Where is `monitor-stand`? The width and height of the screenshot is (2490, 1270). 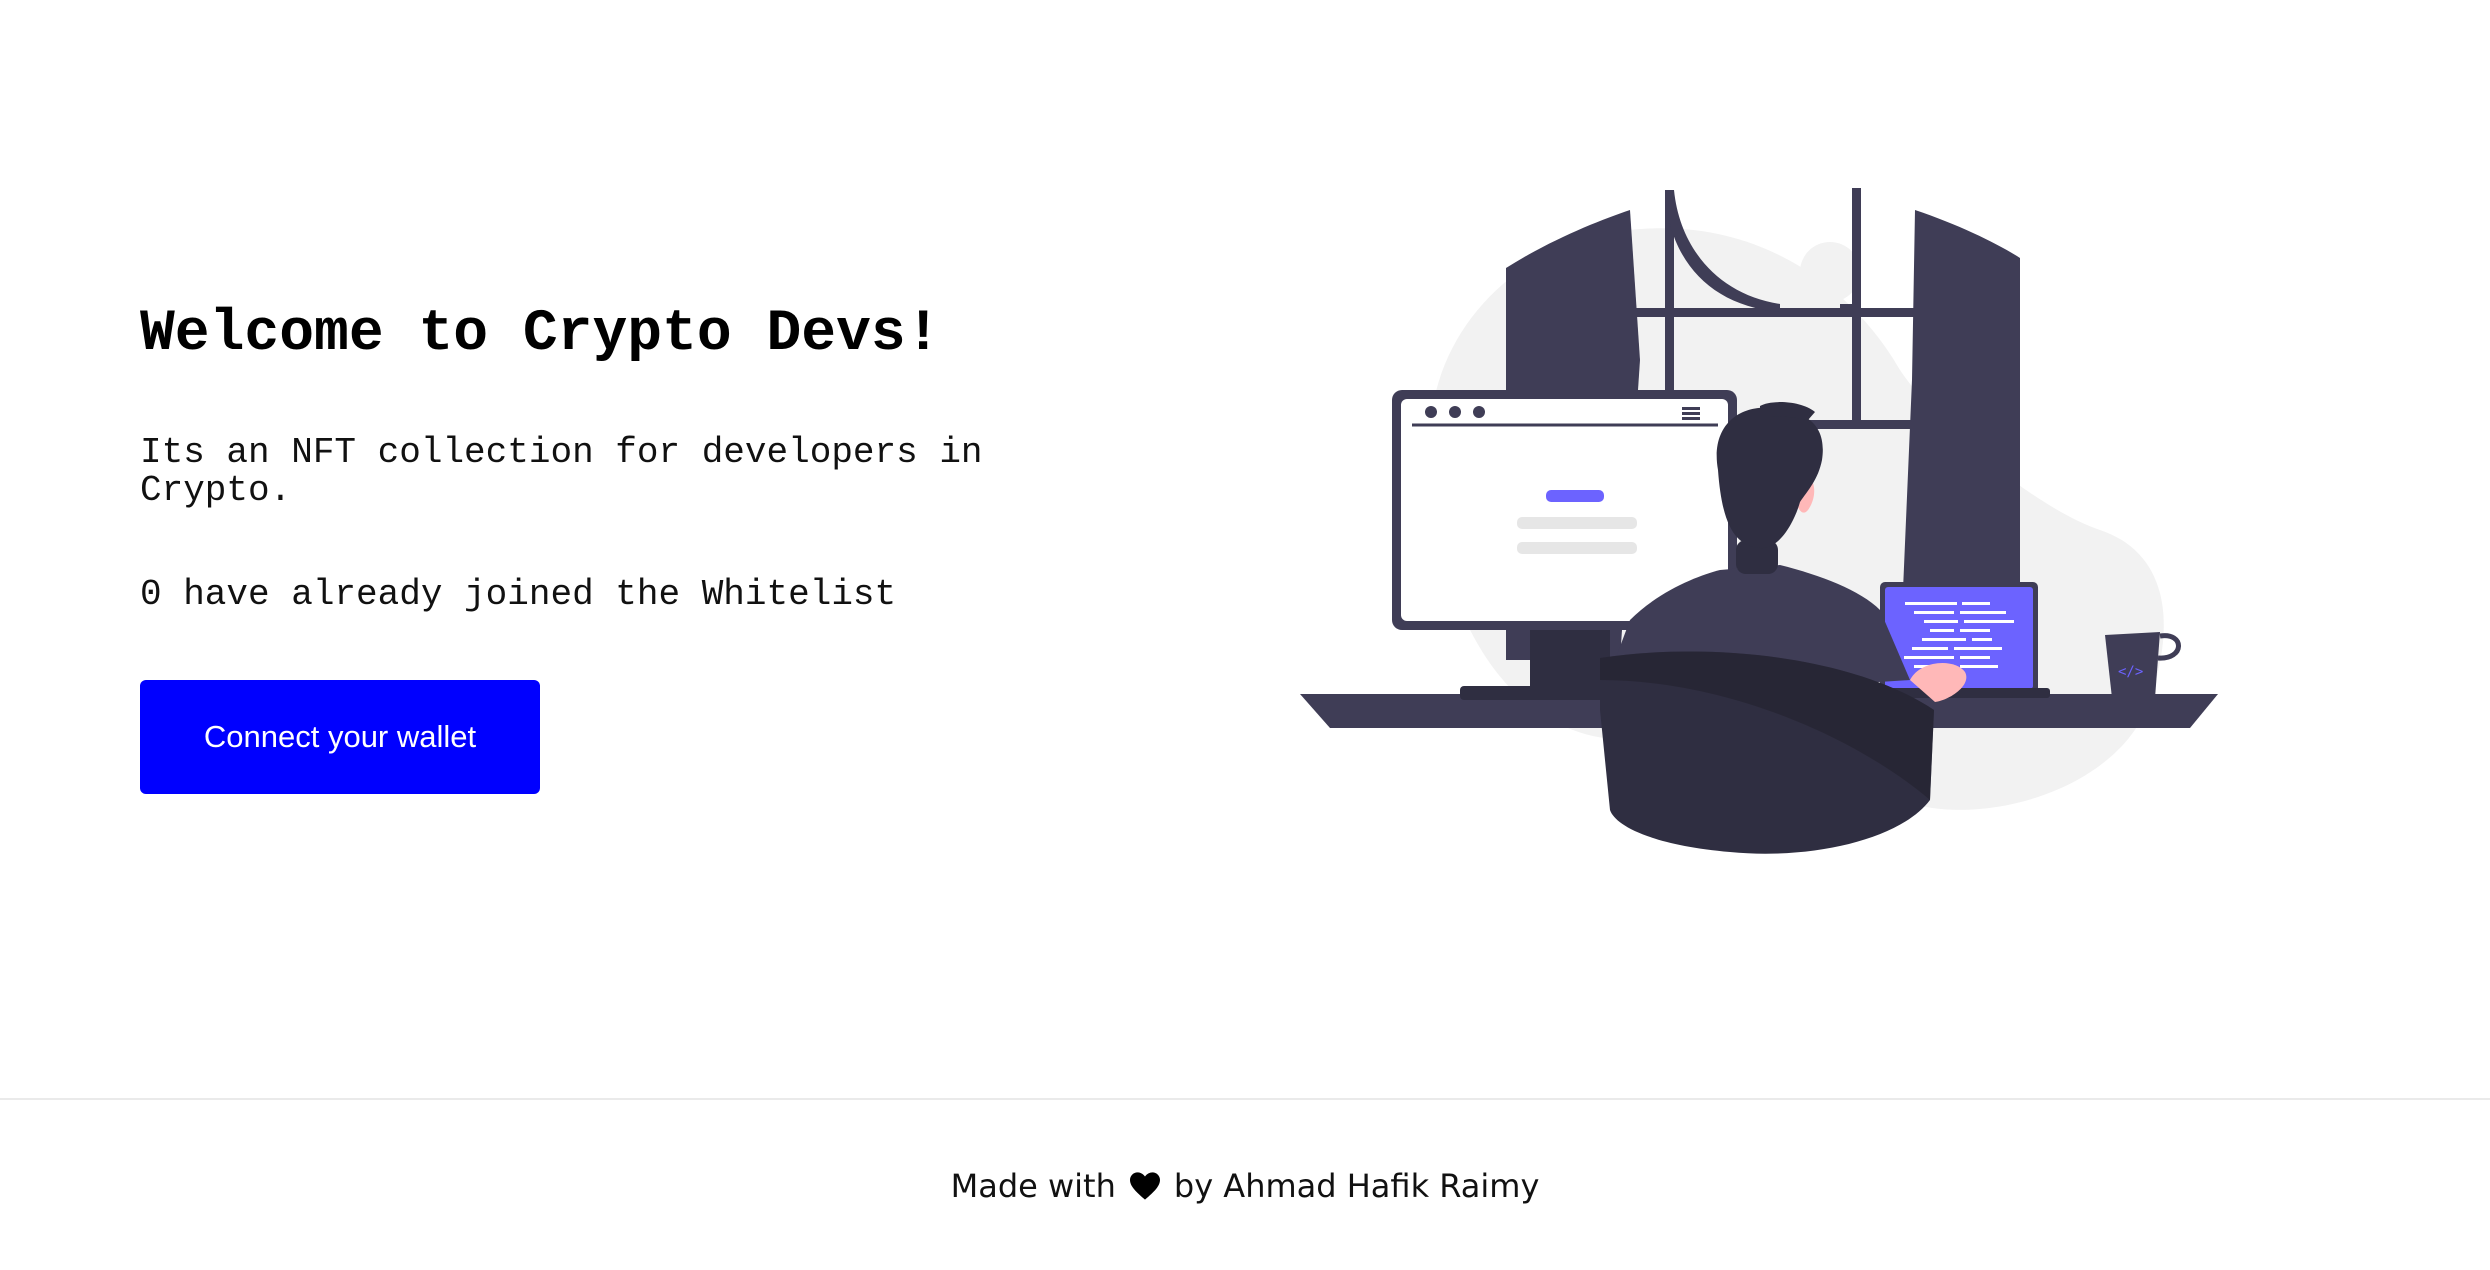 monitor-stand is located at coordinates (1570, 657).